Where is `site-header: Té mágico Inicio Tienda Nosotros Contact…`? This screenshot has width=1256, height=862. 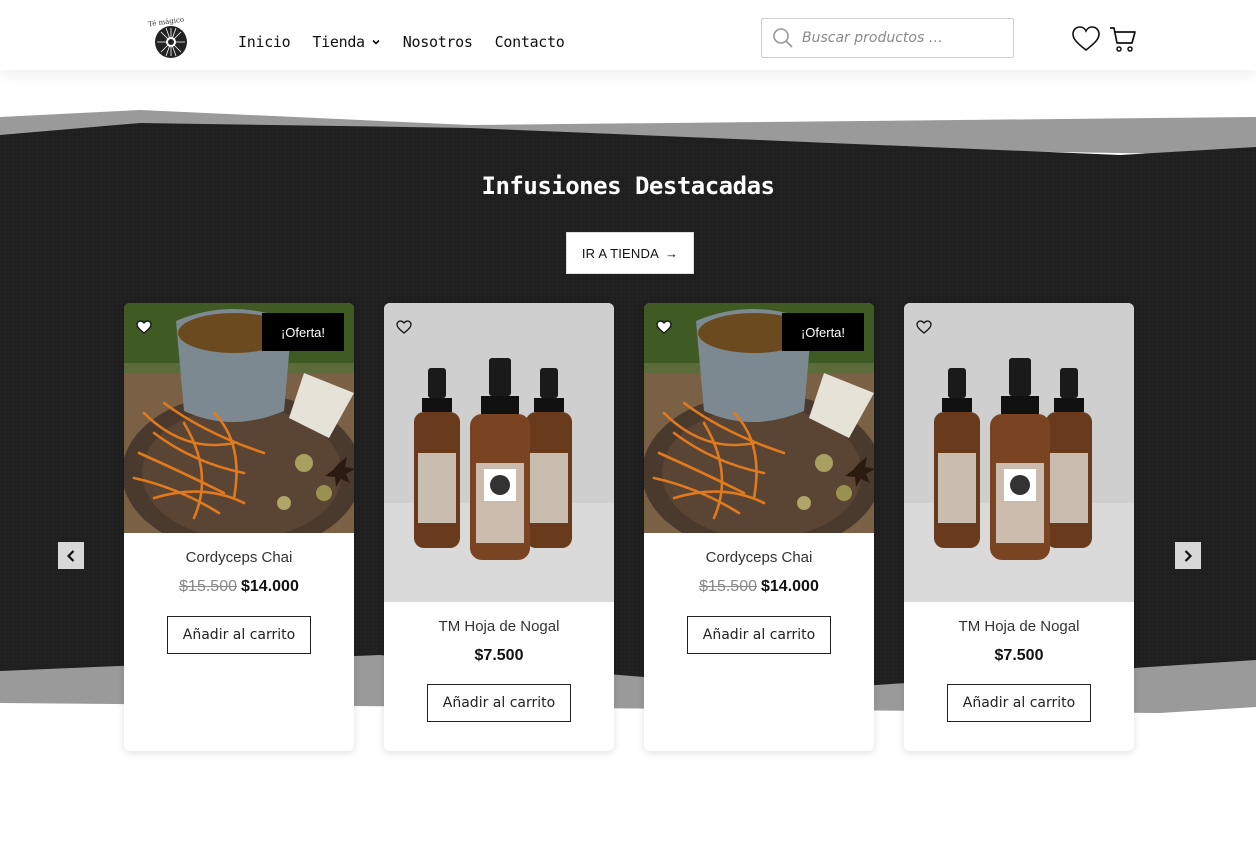
site-header: Té mágico Inicio Tienda Nosotros Contact… is located at coordinates (628, 35).